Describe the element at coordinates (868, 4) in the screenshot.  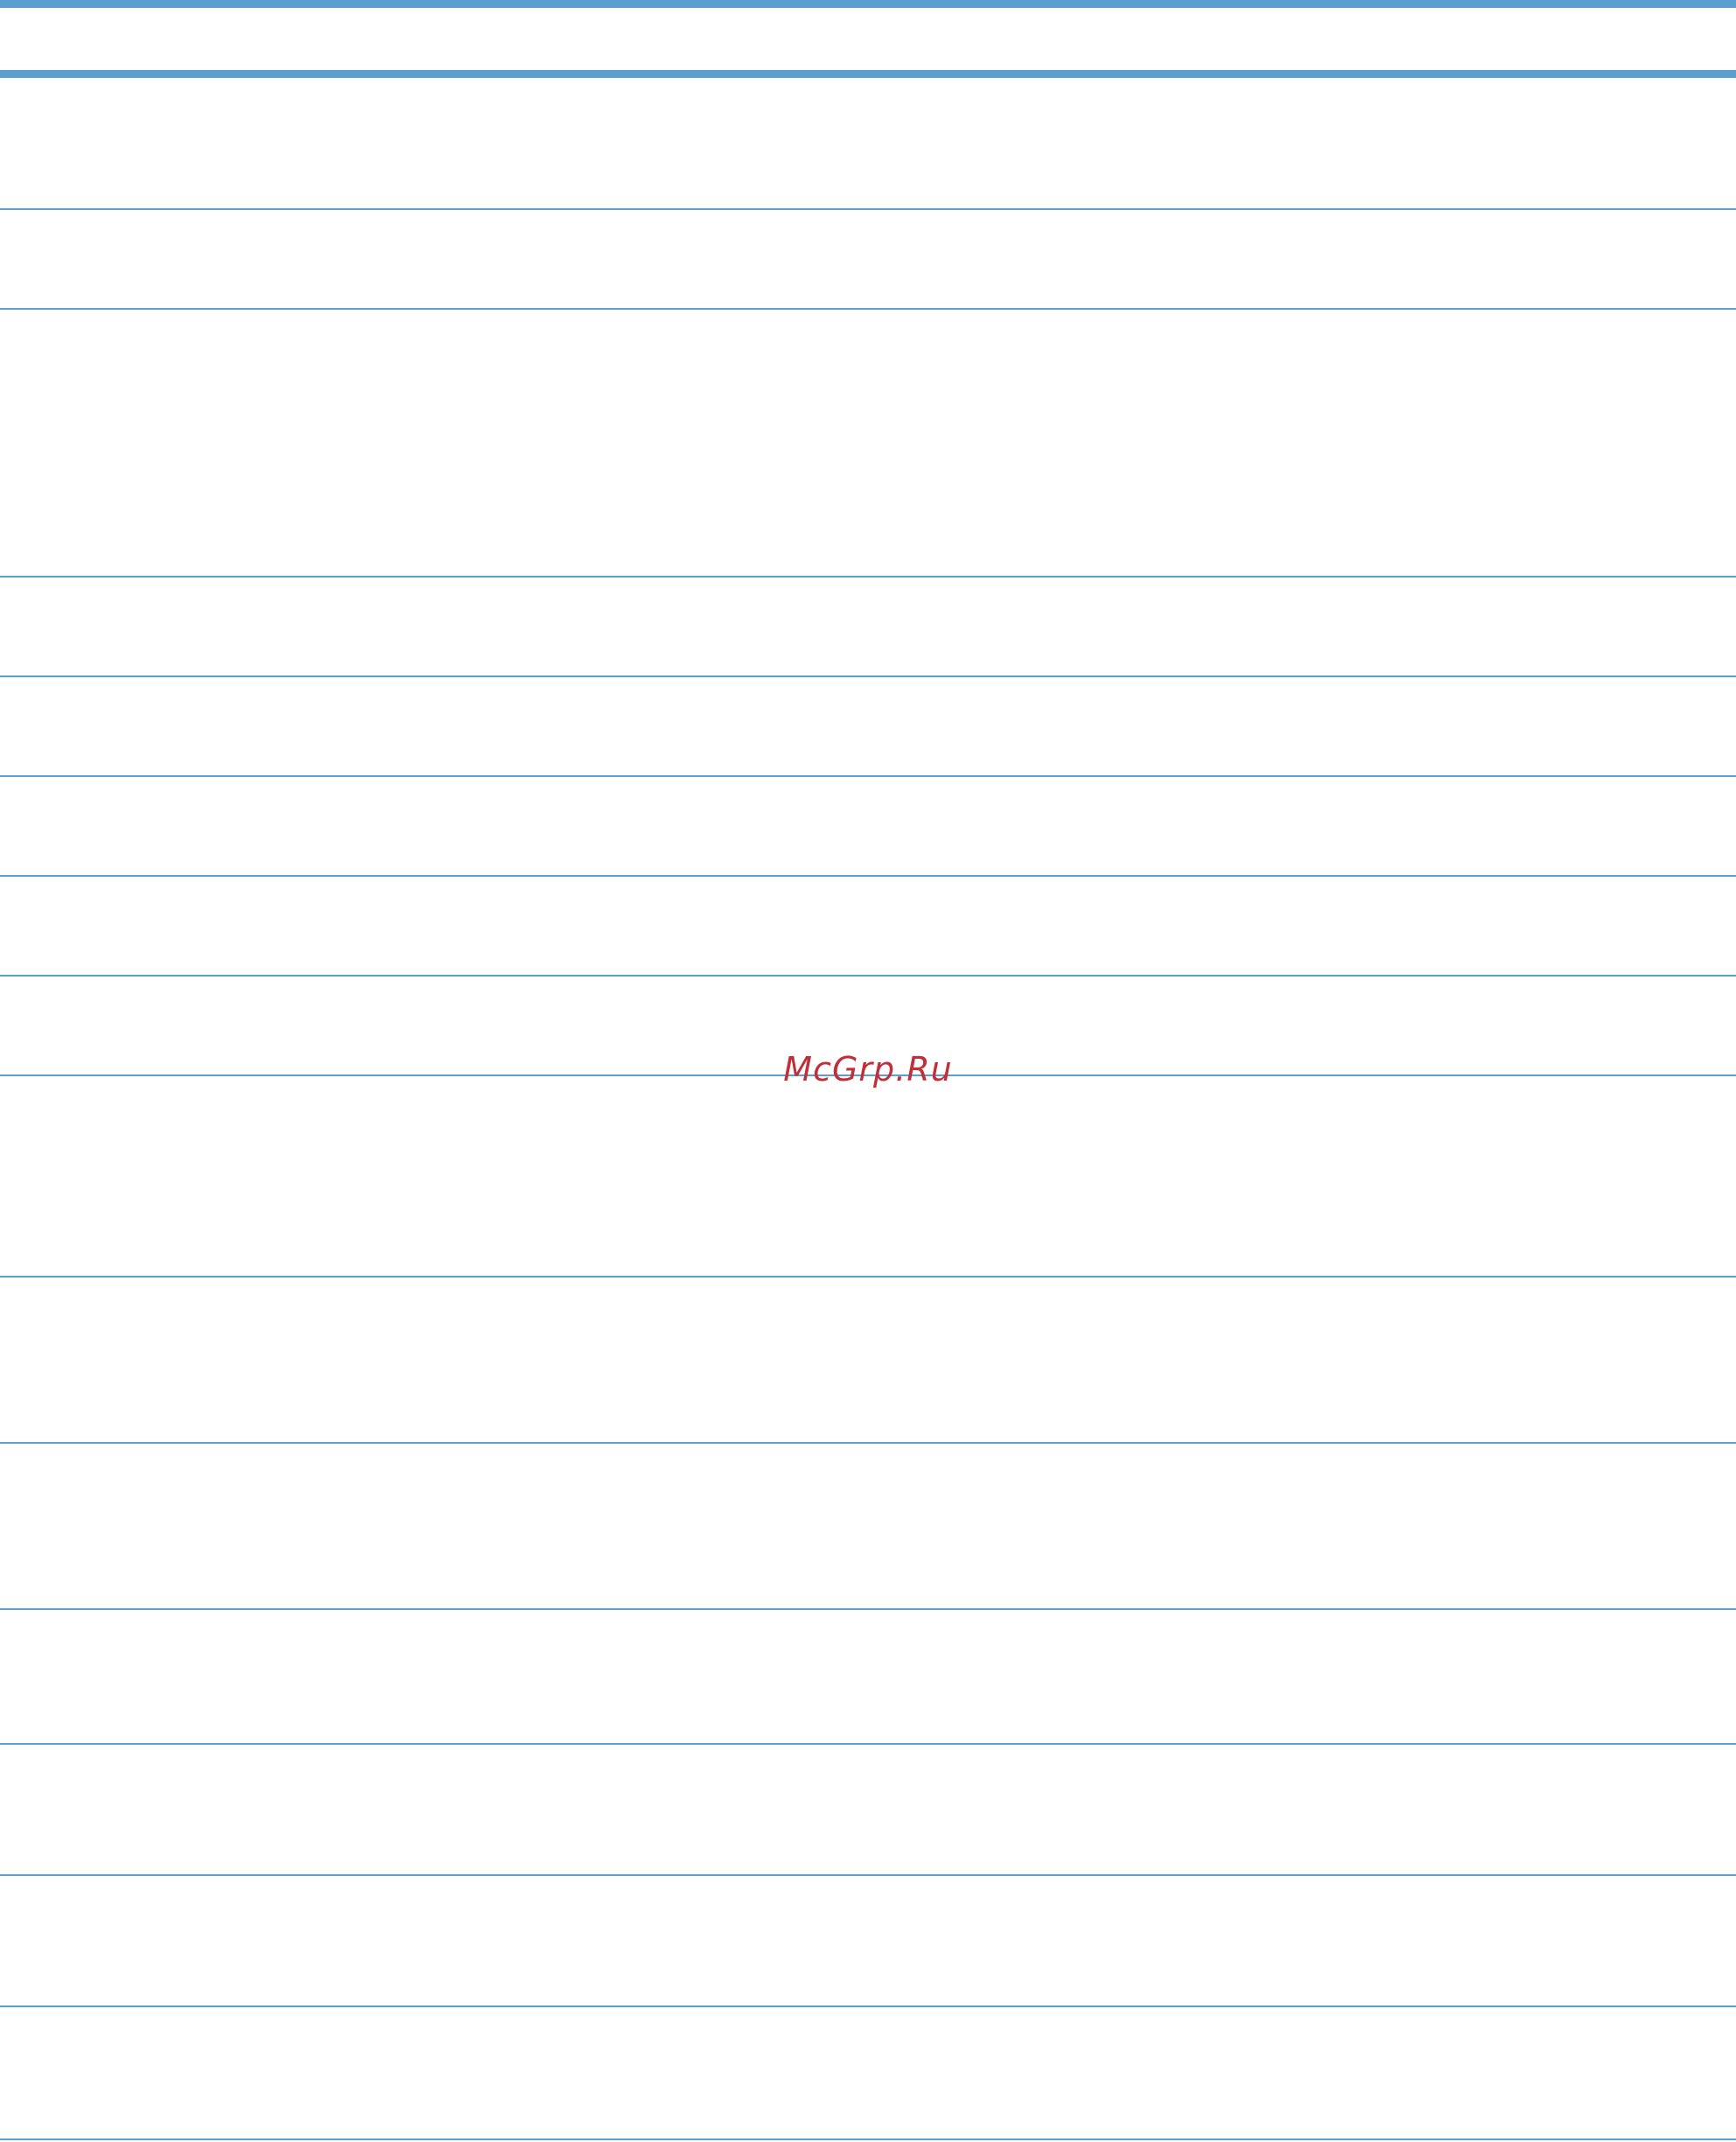
I see `table-top-border` at that location.